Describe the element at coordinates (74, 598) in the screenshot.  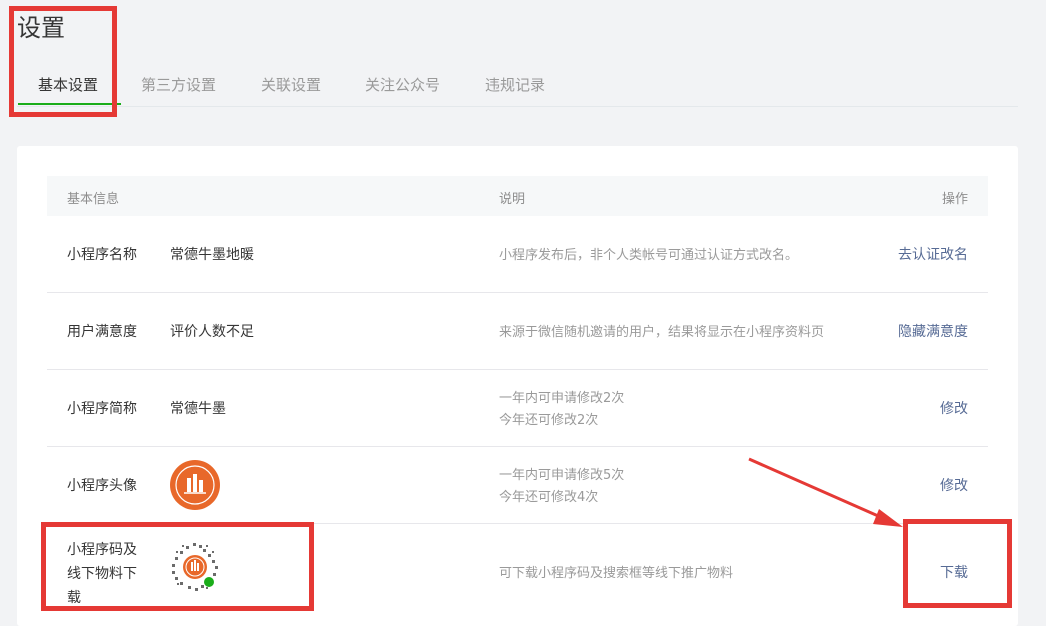
I see `label-line: 载` at that location.